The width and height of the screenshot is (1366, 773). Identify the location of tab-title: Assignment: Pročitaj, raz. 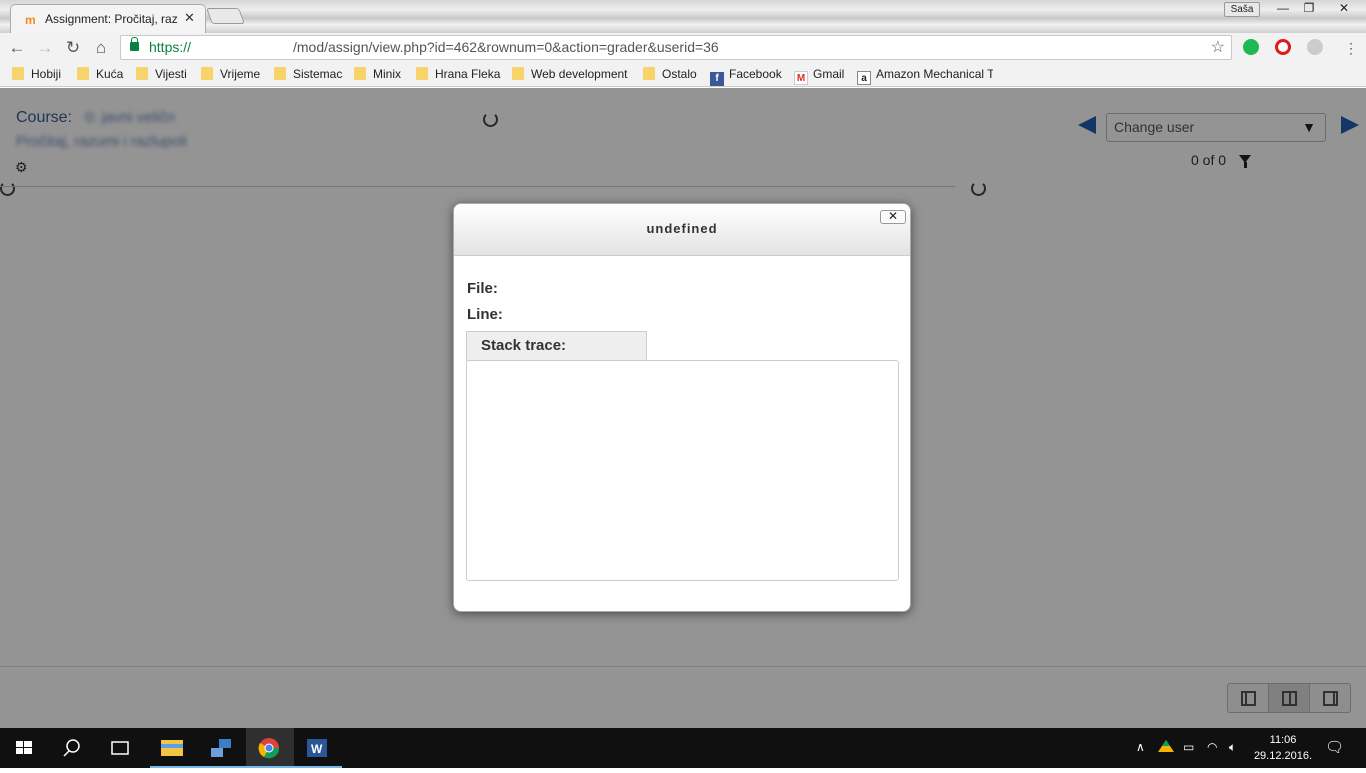
(111, 19).